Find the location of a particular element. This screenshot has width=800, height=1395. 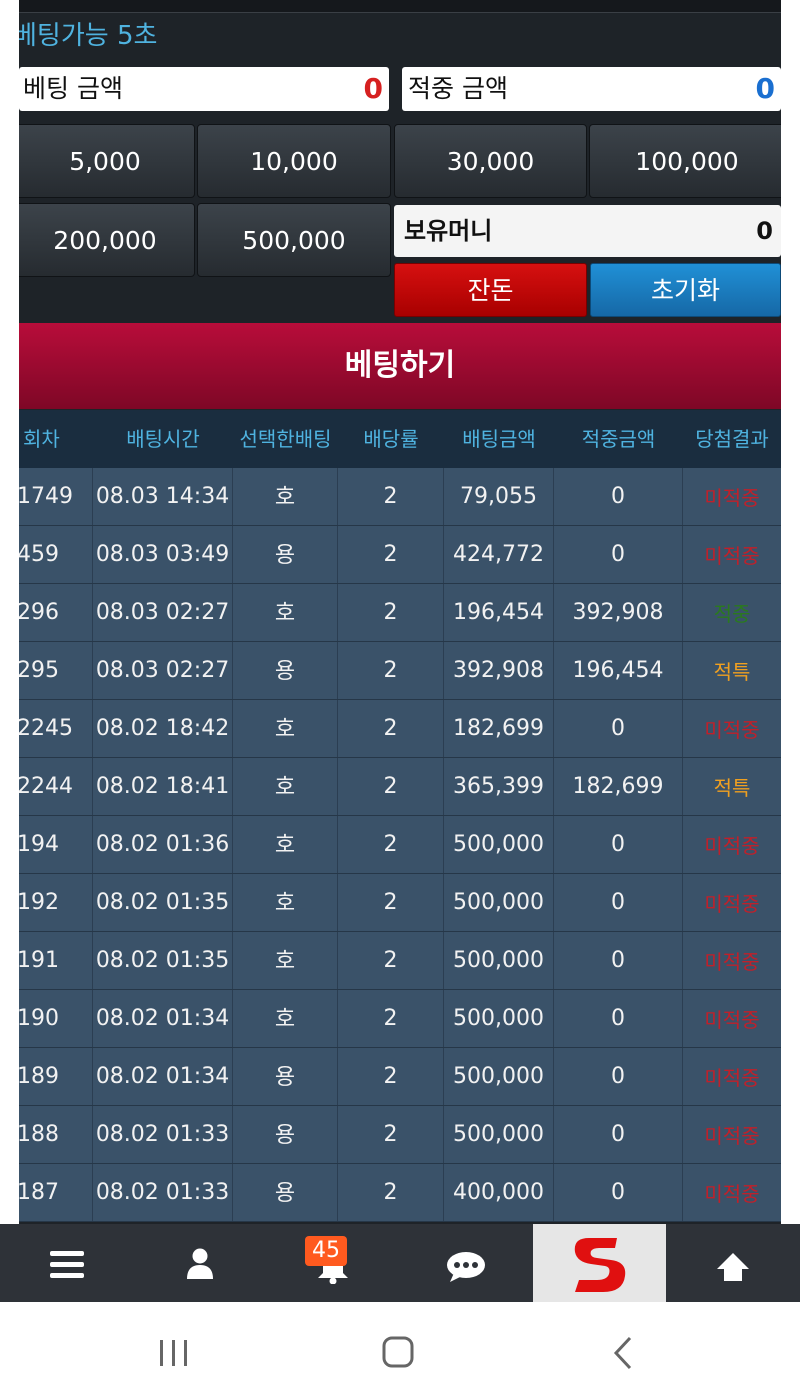

header-bet-amount: 배팅금액 is located at coordinates (499, 439).